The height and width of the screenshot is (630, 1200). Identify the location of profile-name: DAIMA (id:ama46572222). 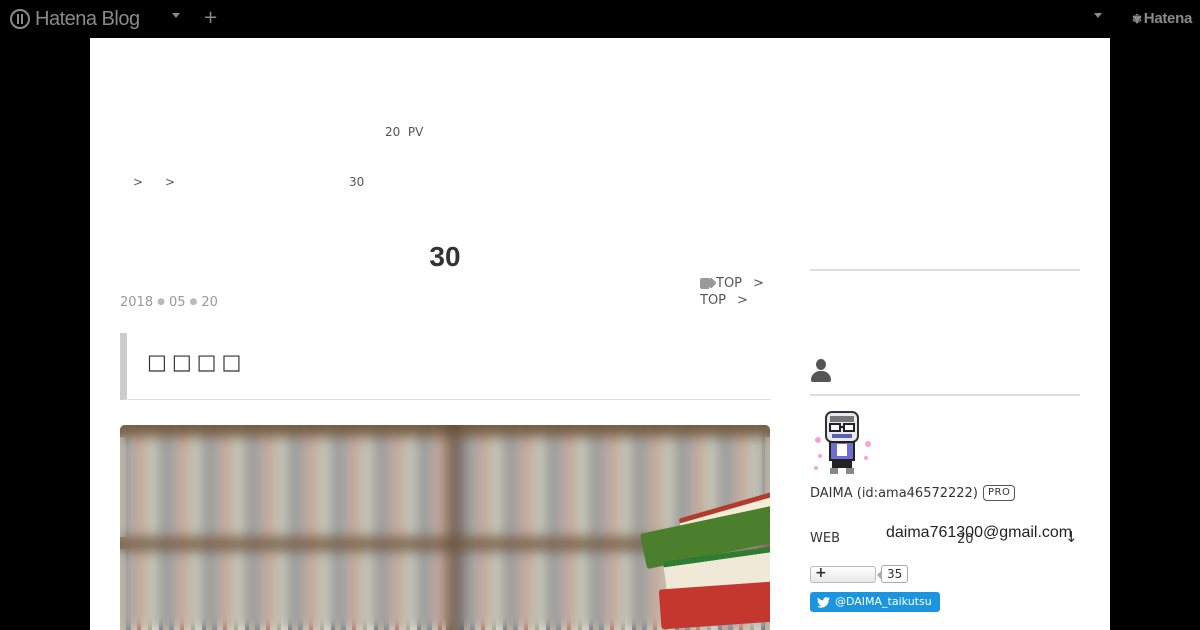
(894, 493).